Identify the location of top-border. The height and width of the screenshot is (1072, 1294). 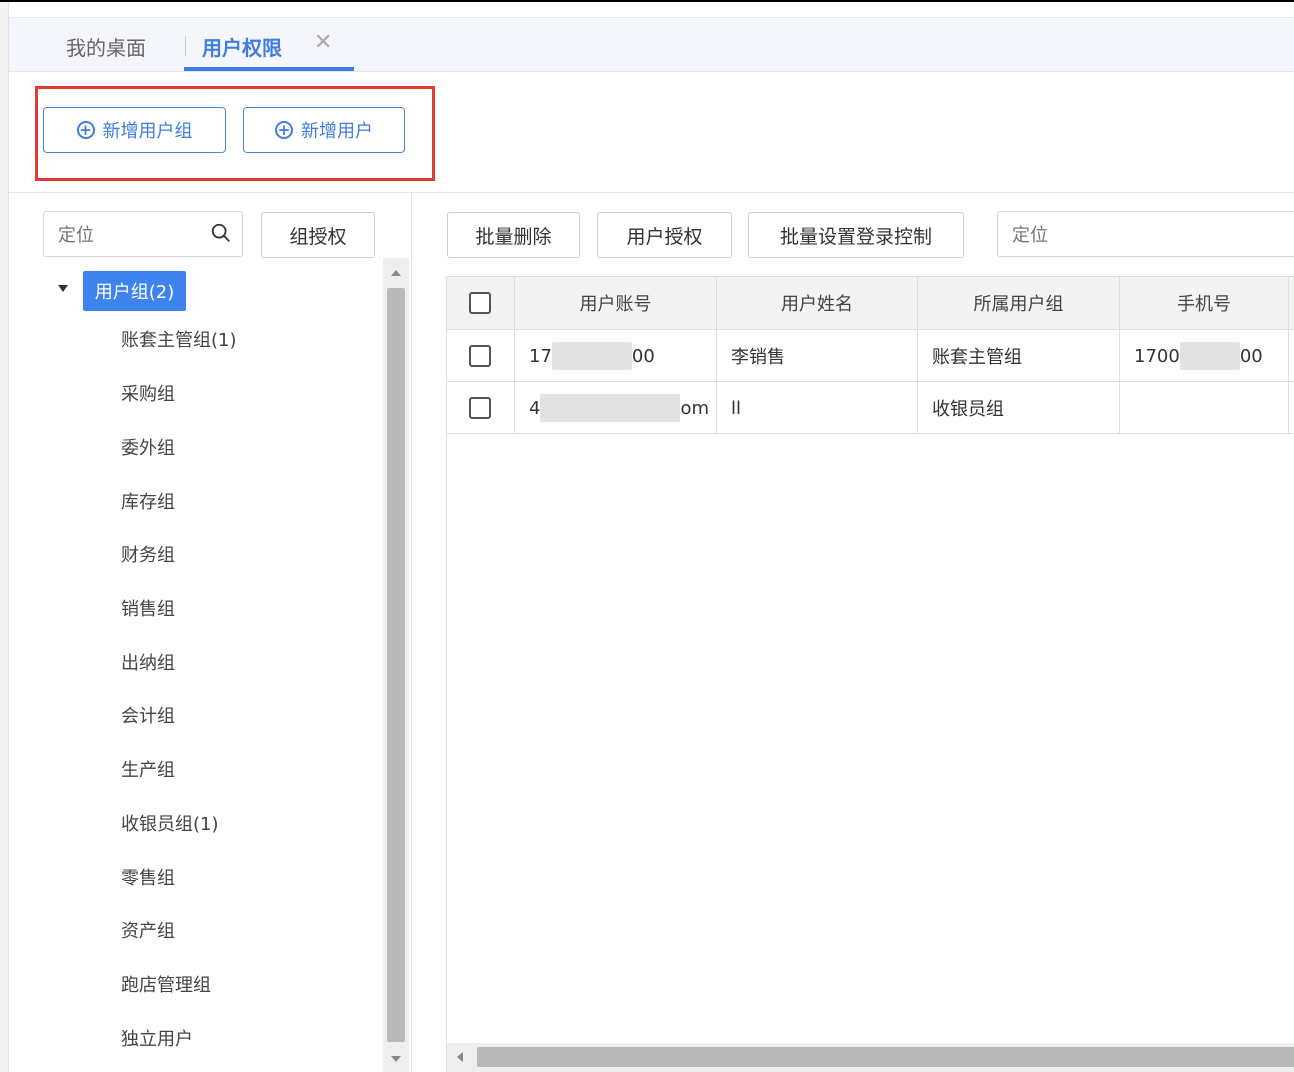
(647, 1).